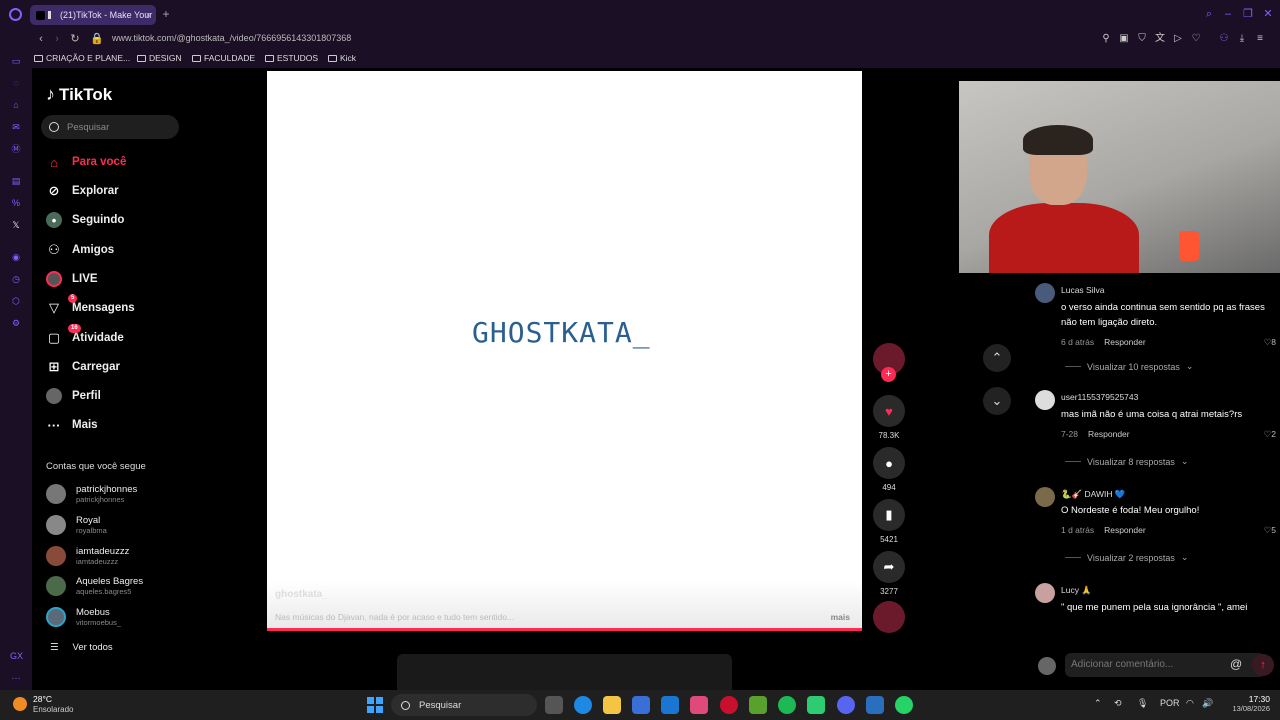 The height and width of the screenshot is (720, 1280). What do you see at coordinates (997, 401) in the screenshot?
I see `next-video-button: ⌄` at bounding box center [997, 401].